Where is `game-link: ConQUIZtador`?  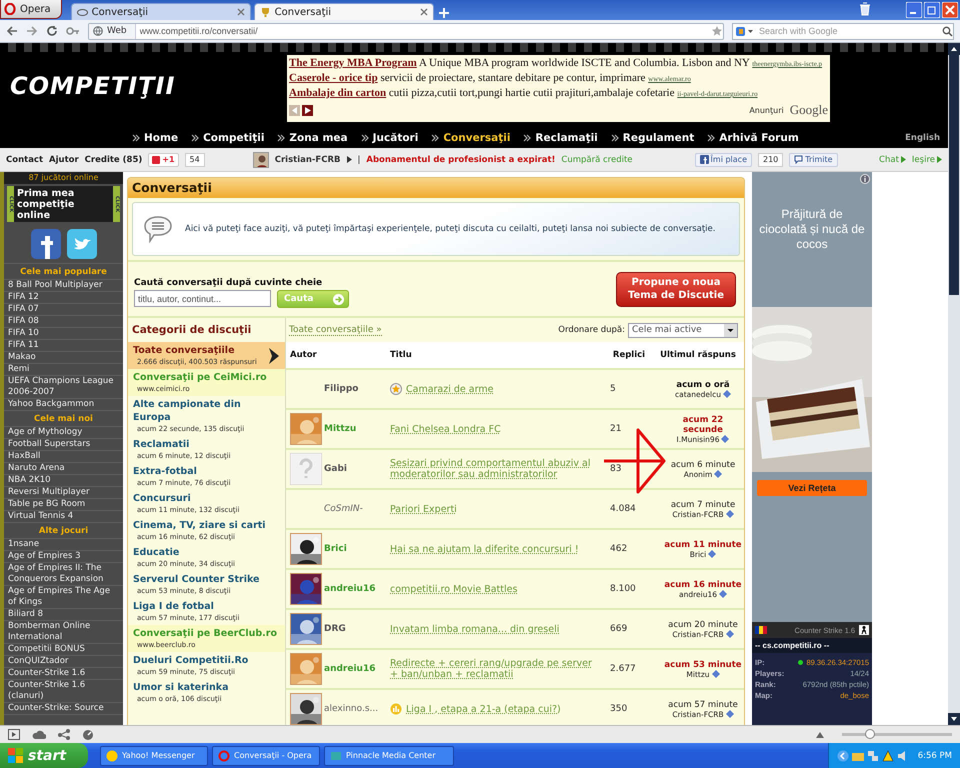 game-link: ConQUIZtador is located at coordinates (63, 662).